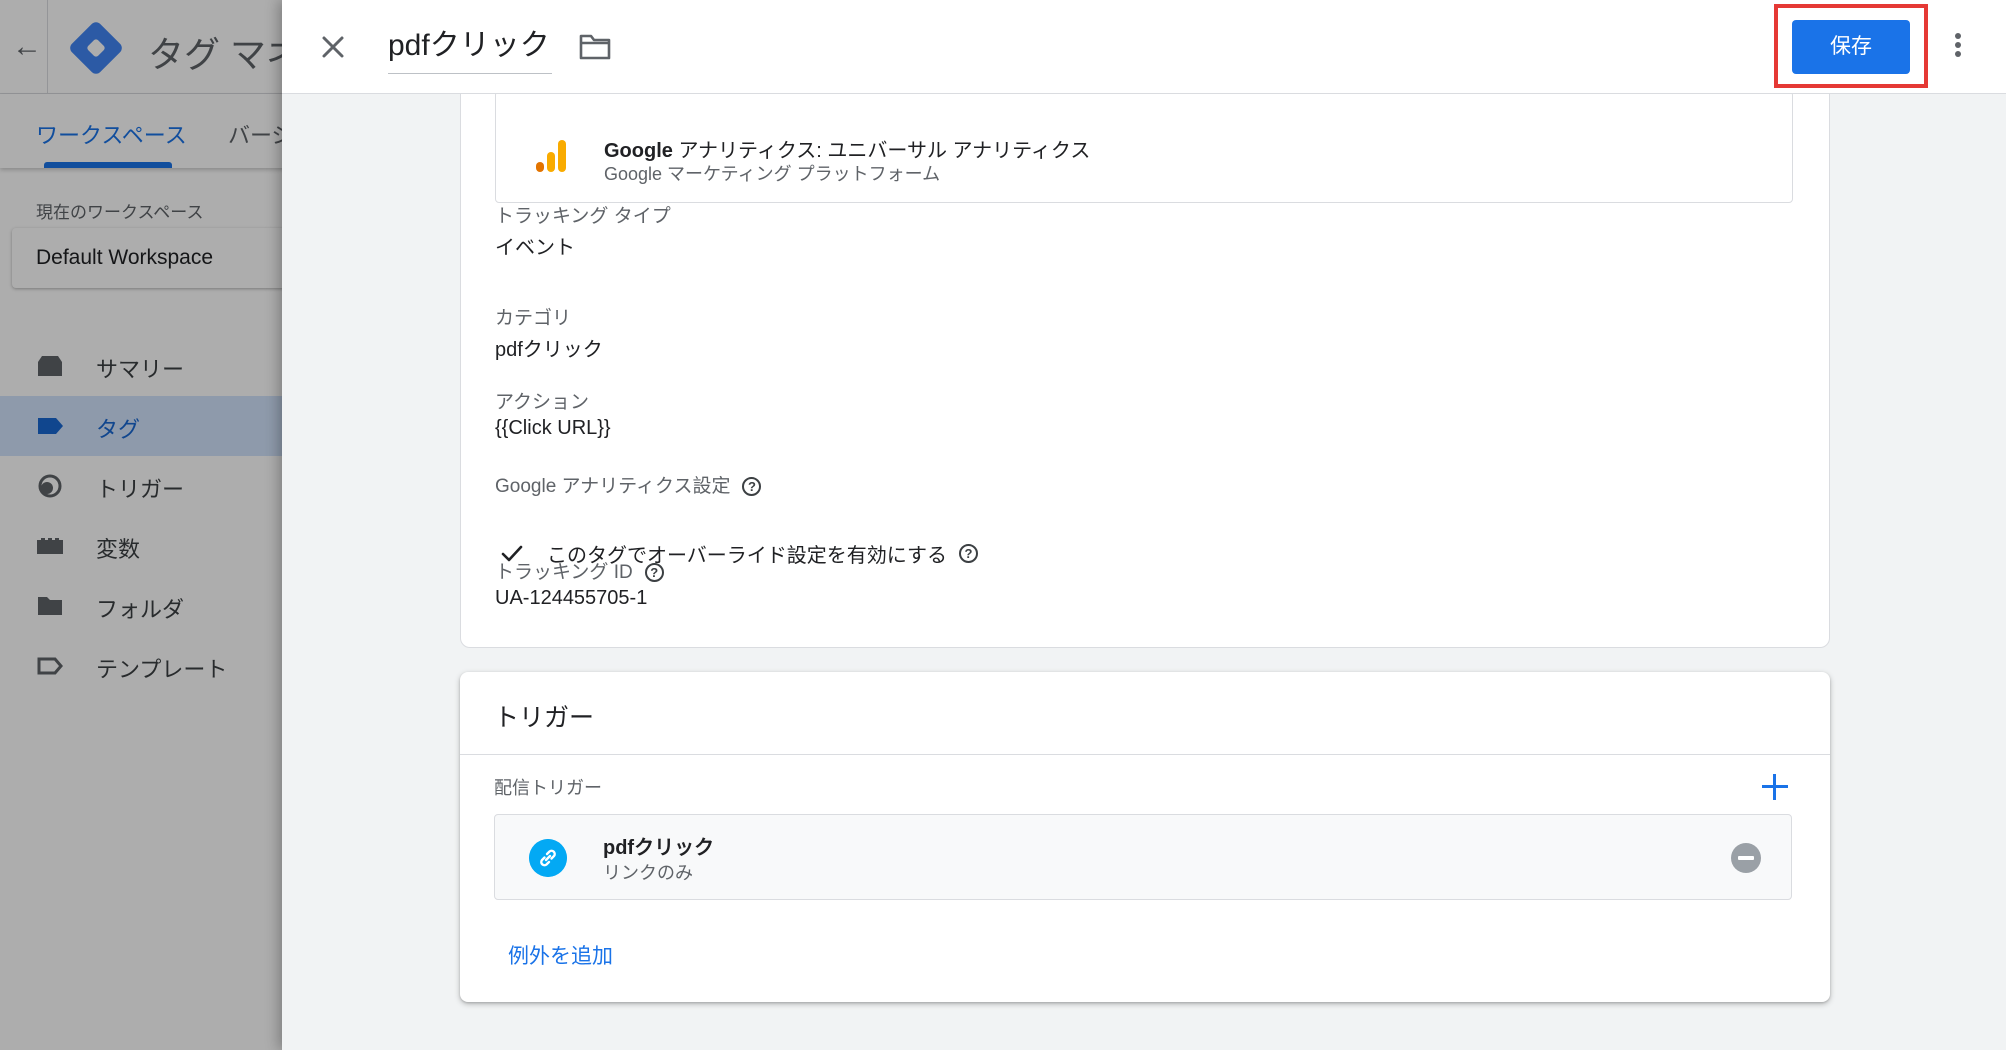 This screenshot has height=1050, width=2006. What do you see at coordinates (535, 248) in the screenshot?
I see `tracking-type-value: イベント` at bounding box center [535, 248].